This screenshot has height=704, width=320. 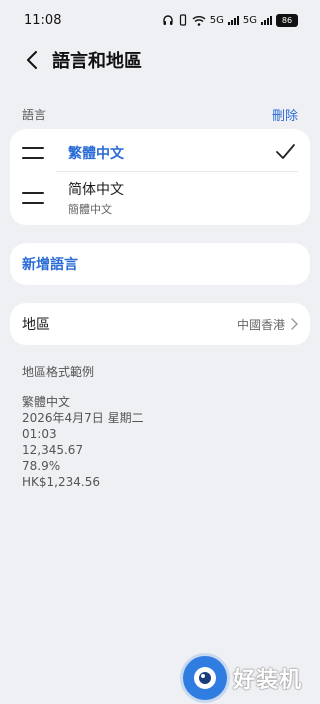 What do you see at coordinates (32, 60) in the screenshot?
I see `back-arrow-icon` at bounding box center [32, 60].